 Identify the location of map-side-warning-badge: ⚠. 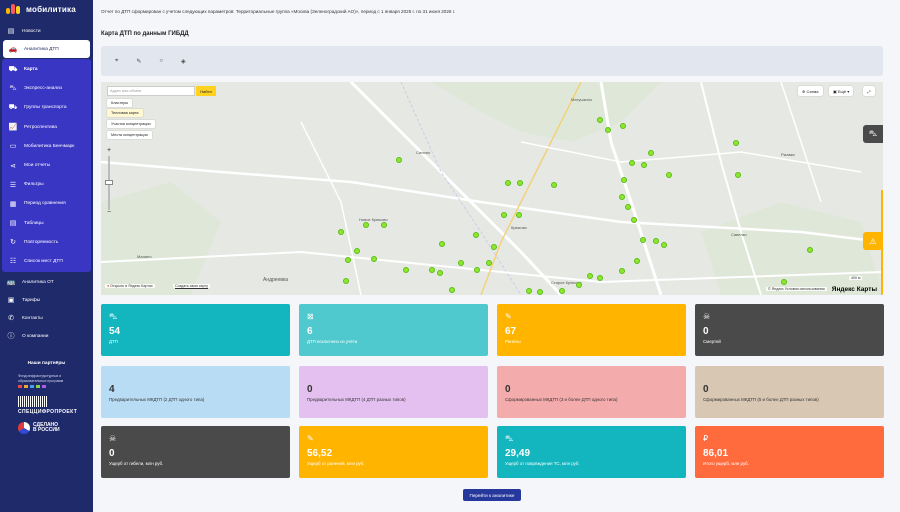
(873, 241).